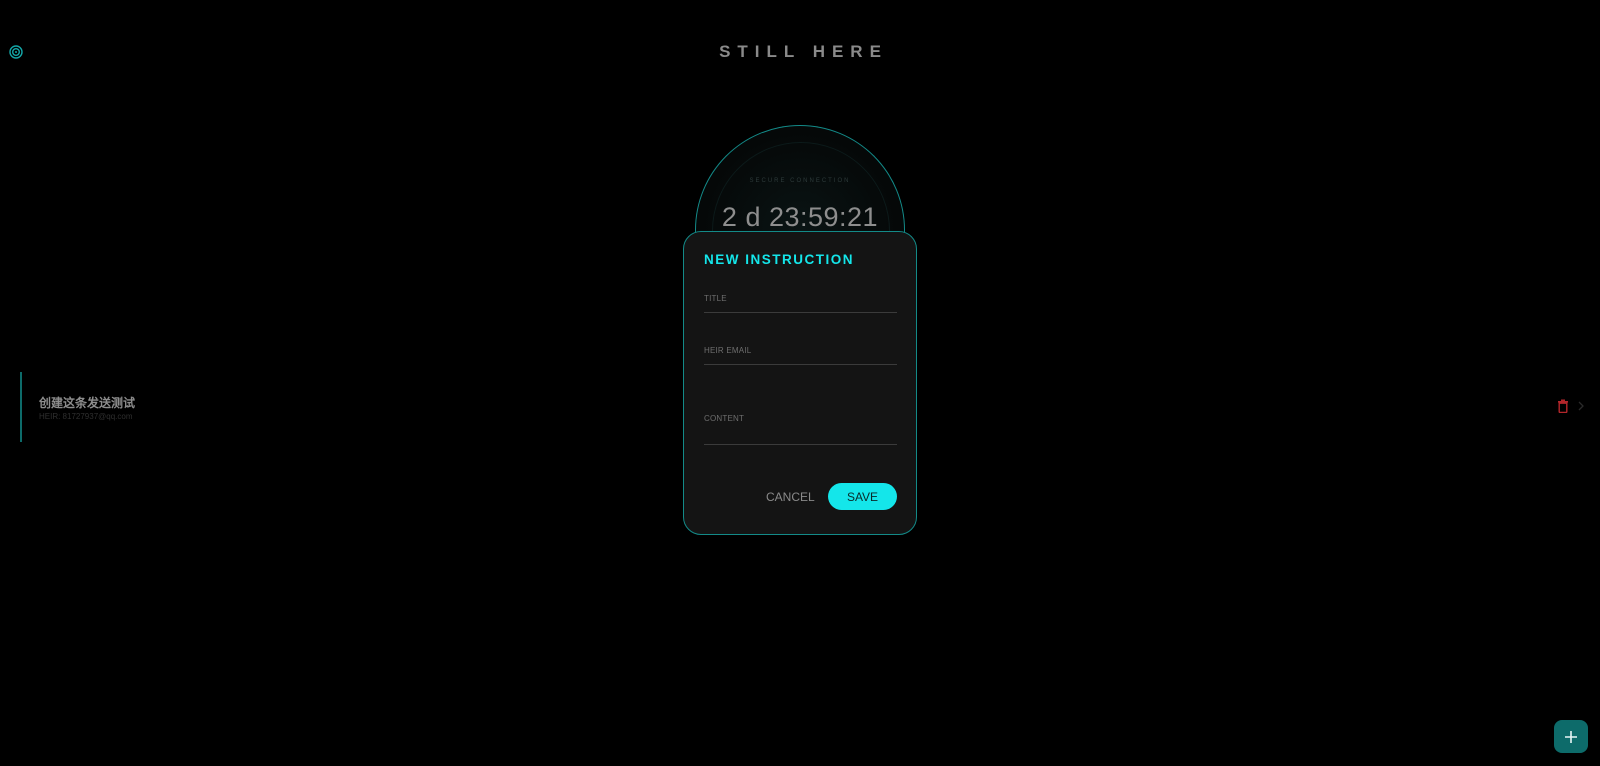 This screenshot has height=766, width=1600. I want to click on timer-status-label: SECURE CONNECTION, so click(800, 181).